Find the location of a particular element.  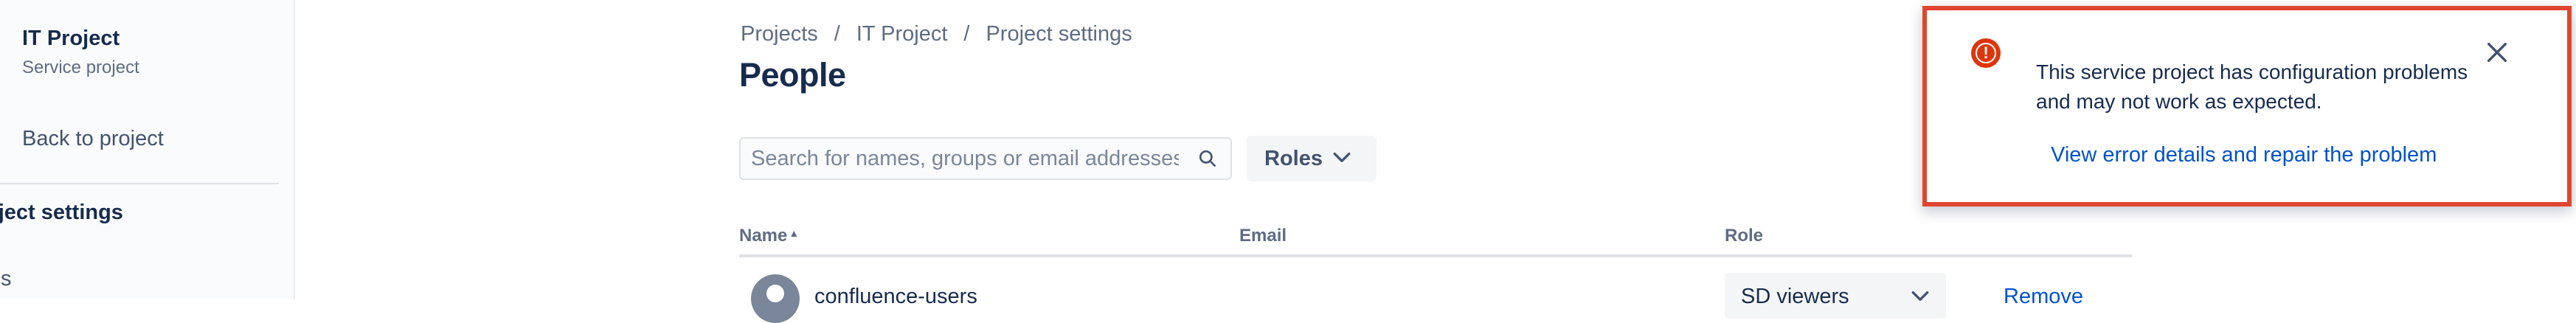

roles-filter-button: Roles is located at coordinates (1312, 158).